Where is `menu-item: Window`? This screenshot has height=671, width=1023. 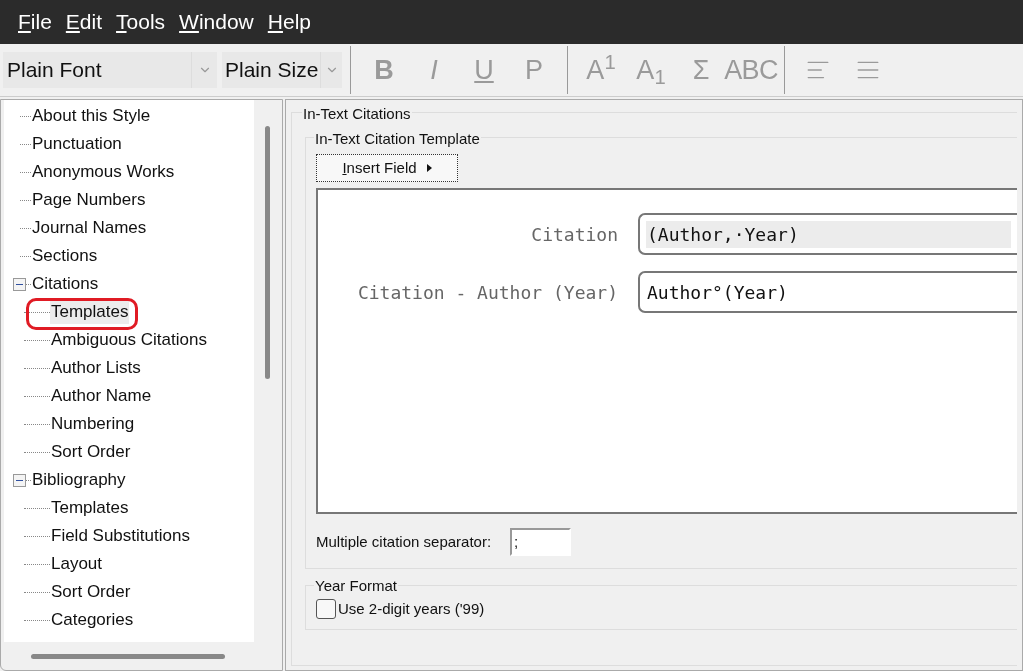
menu-item: Window is located at coordinates (216, 22).